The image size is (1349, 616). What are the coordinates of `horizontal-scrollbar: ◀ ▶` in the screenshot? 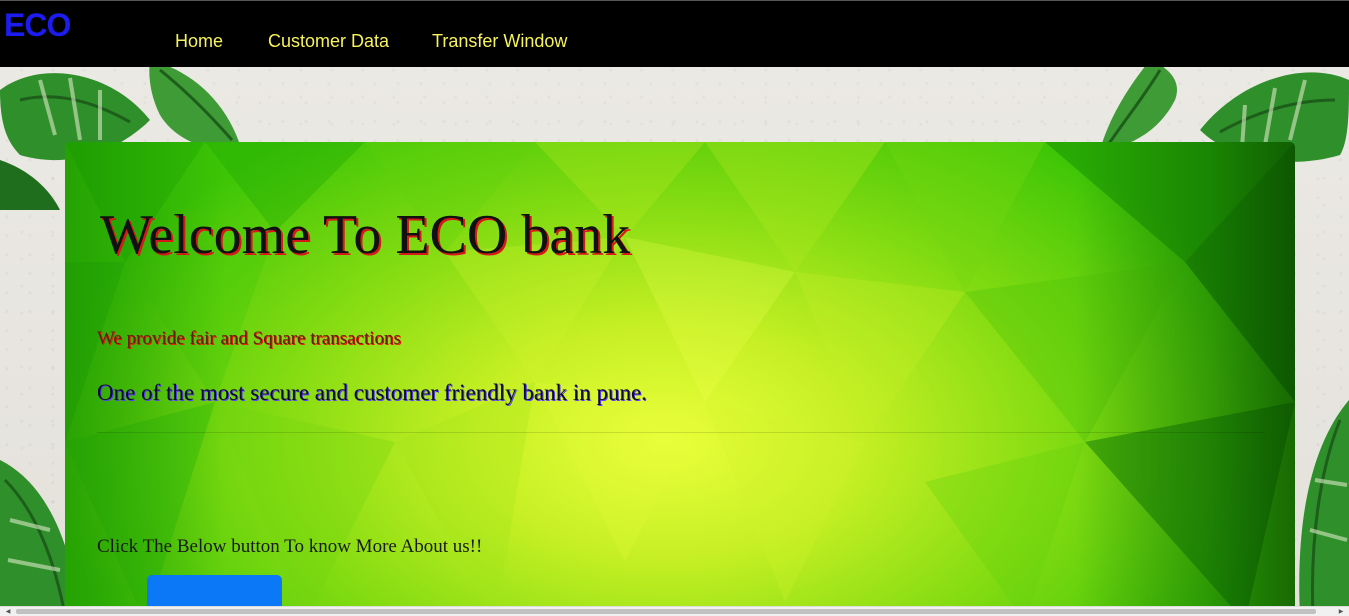 It's located at (674, 611).